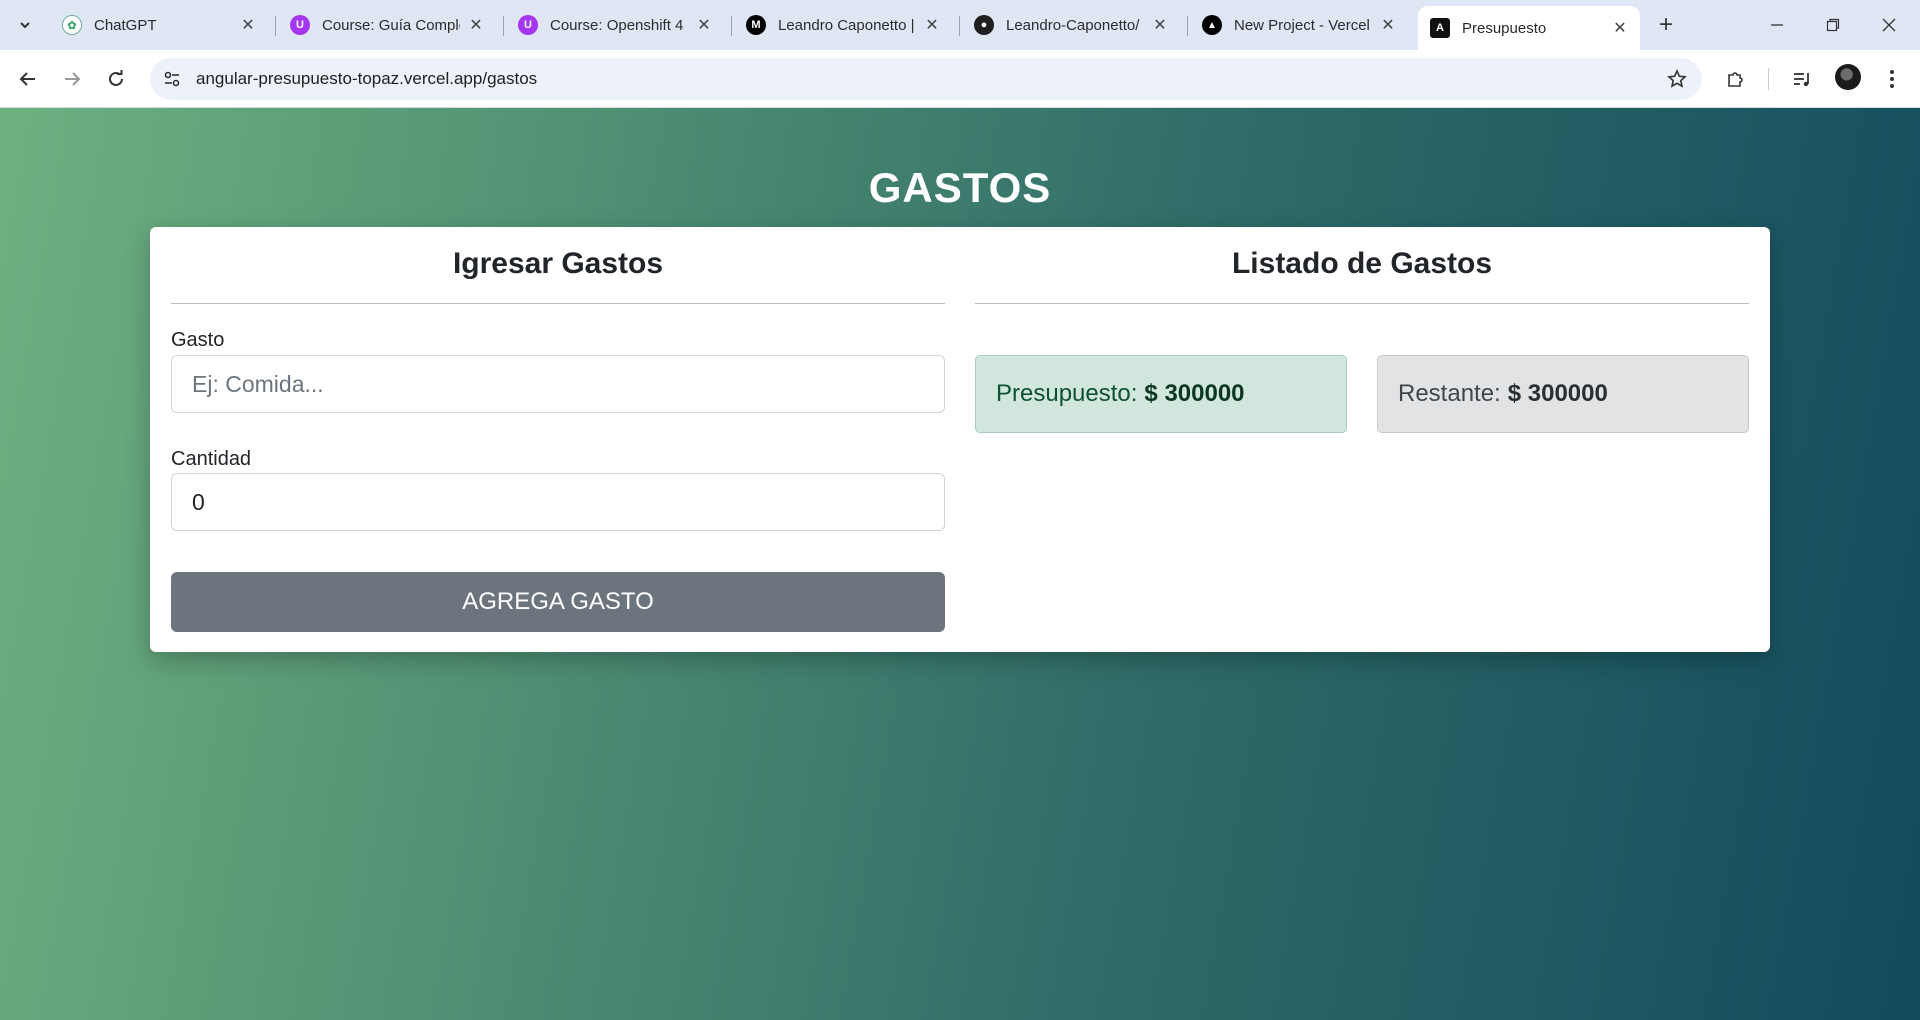 The width and height of the screenshot is (1920, 1020). I want to click on more-vertical-icon, so click(1892, 79).